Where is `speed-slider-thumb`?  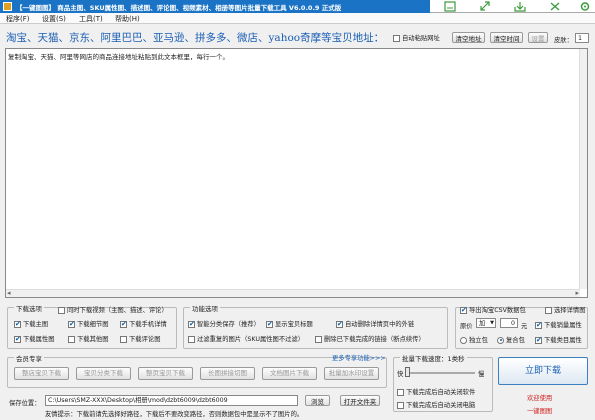 speed-slider-thumb is located at coordinates (407, 372).